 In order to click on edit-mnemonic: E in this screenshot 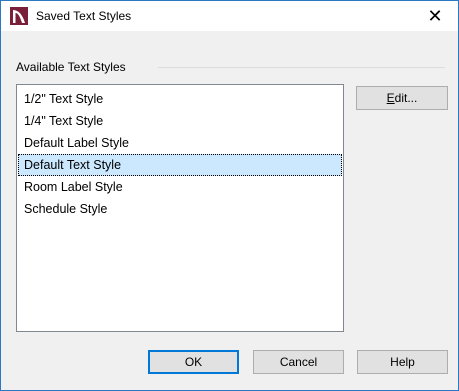, I will do `click(390, 98)`.